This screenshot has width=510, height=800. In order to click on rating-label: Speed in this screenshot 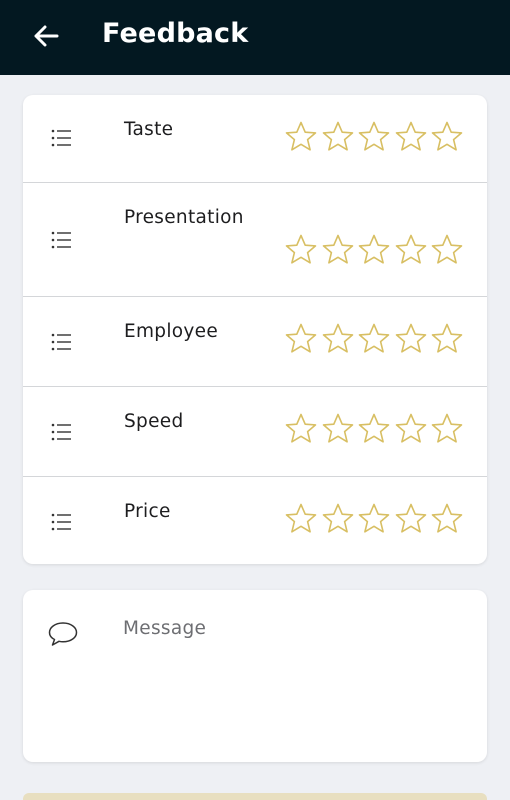, I will do `click(154, 421)`.